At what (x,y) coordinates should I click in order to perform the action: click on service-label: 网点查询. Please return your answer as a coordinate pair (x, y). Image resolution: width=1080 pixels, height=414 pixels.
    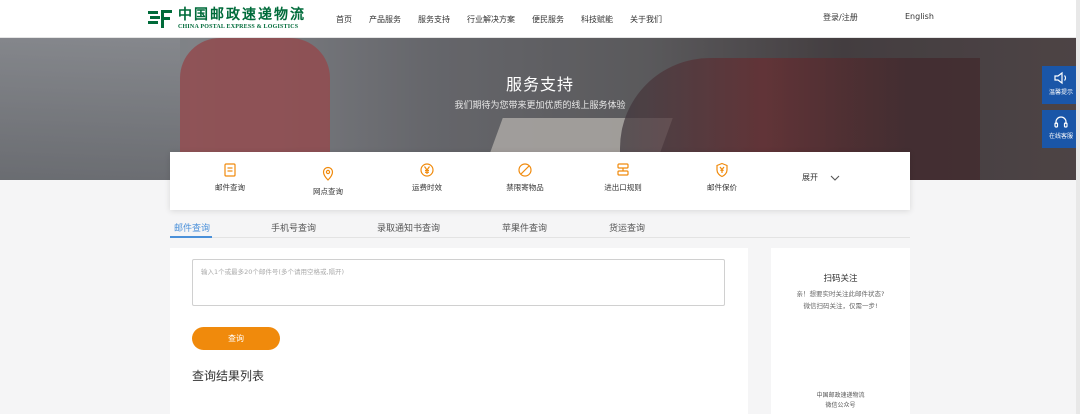
    Looking at the image, I should click on (328, 191).